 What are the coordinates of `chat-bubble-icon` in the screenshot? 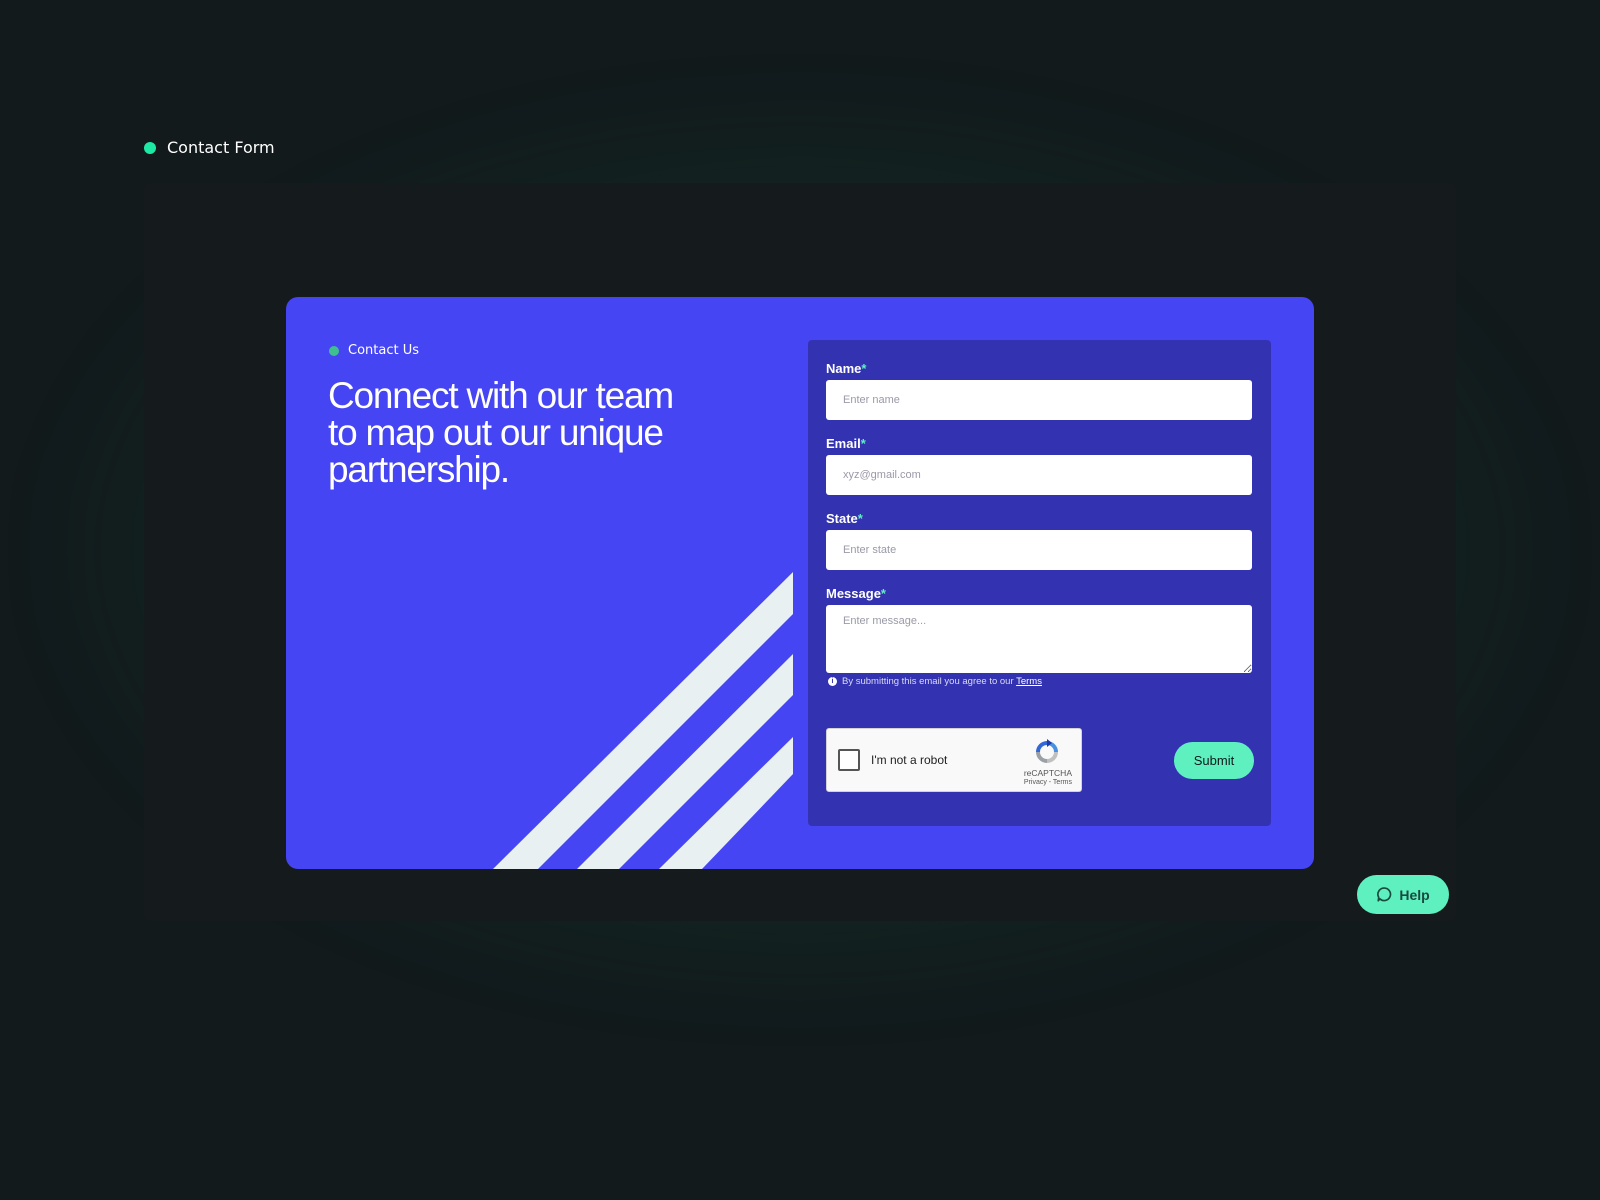 It's located at (1384, 894).